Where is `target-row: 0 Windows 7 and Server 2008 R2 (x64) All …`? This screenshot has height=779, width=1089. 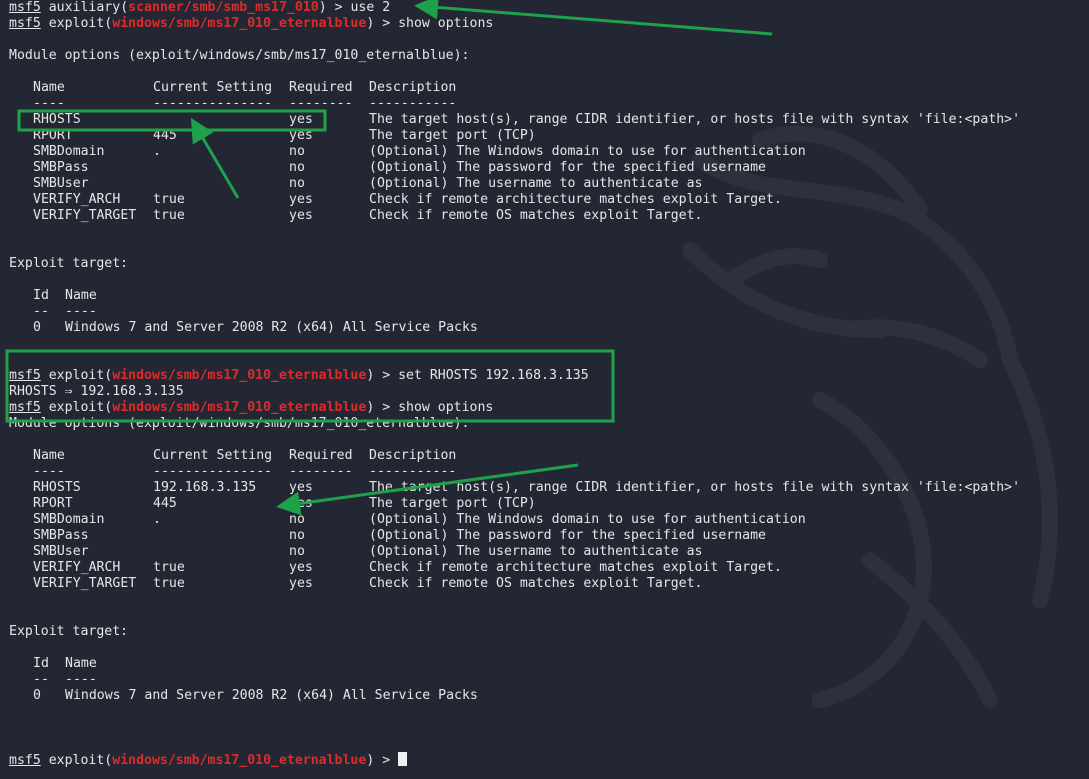
target-row: 0 Windows 7 and Server 2008 R2 (x64) All … is located at coordinates (546, 328).